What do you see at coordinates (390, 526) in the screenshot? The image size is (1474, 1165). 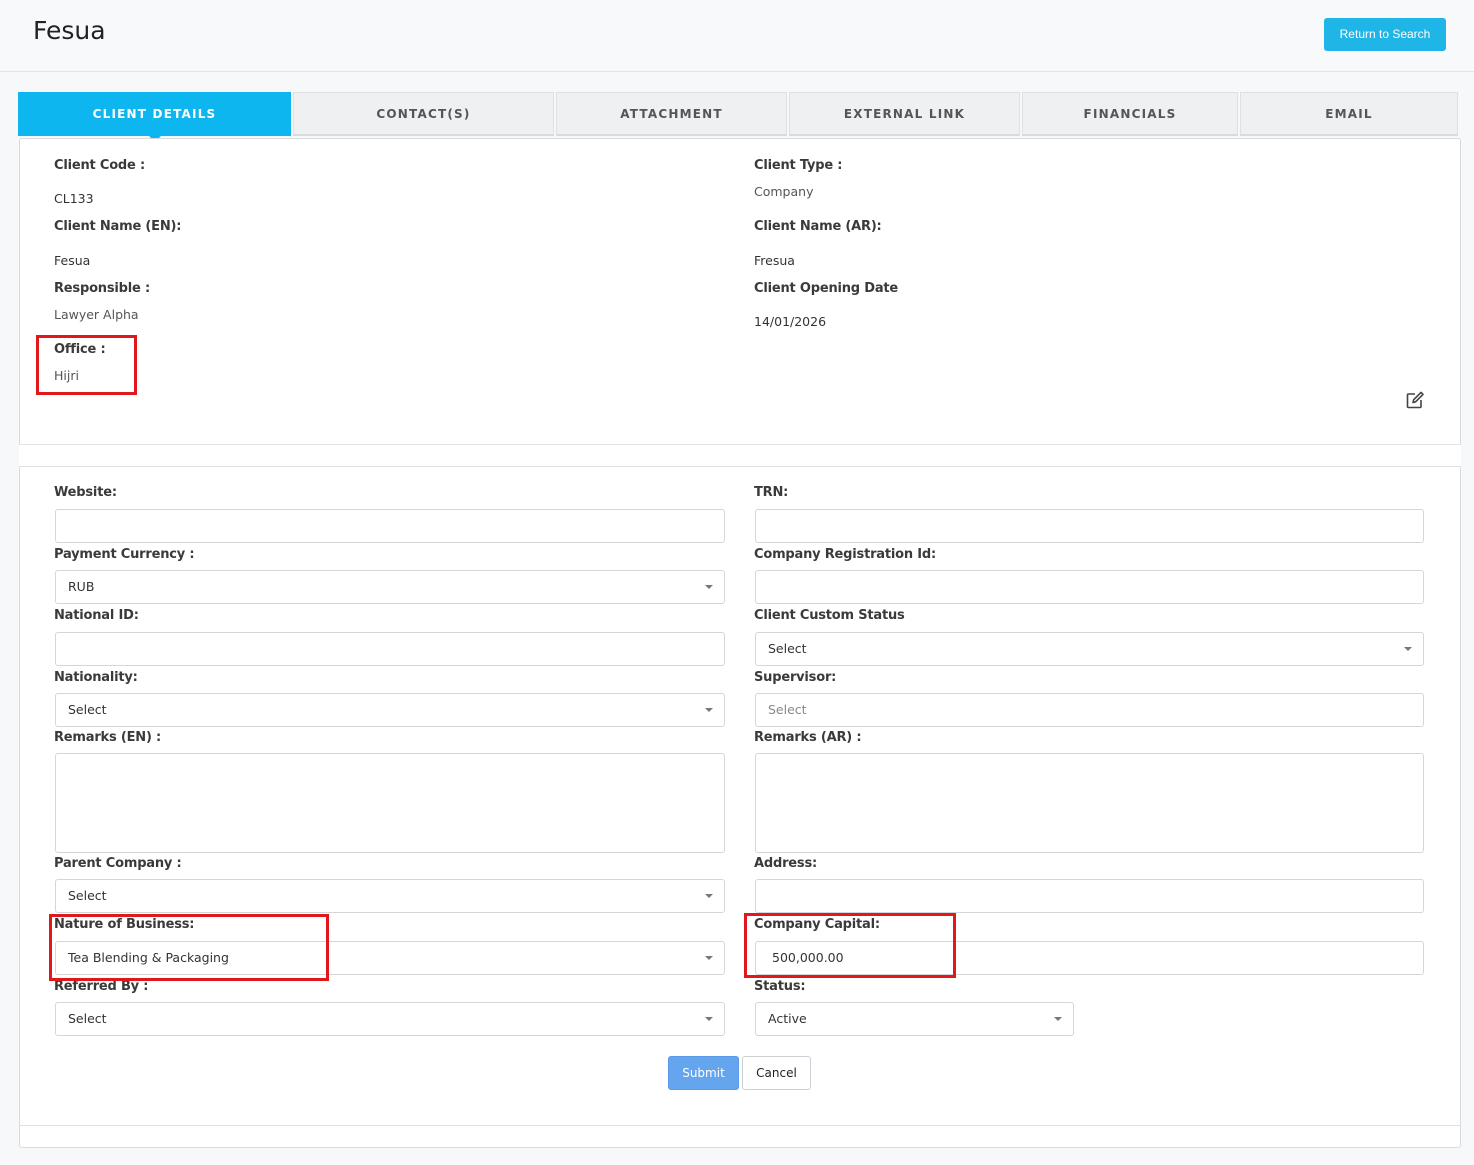 I see `website-input` at bounding box center [390, 526].